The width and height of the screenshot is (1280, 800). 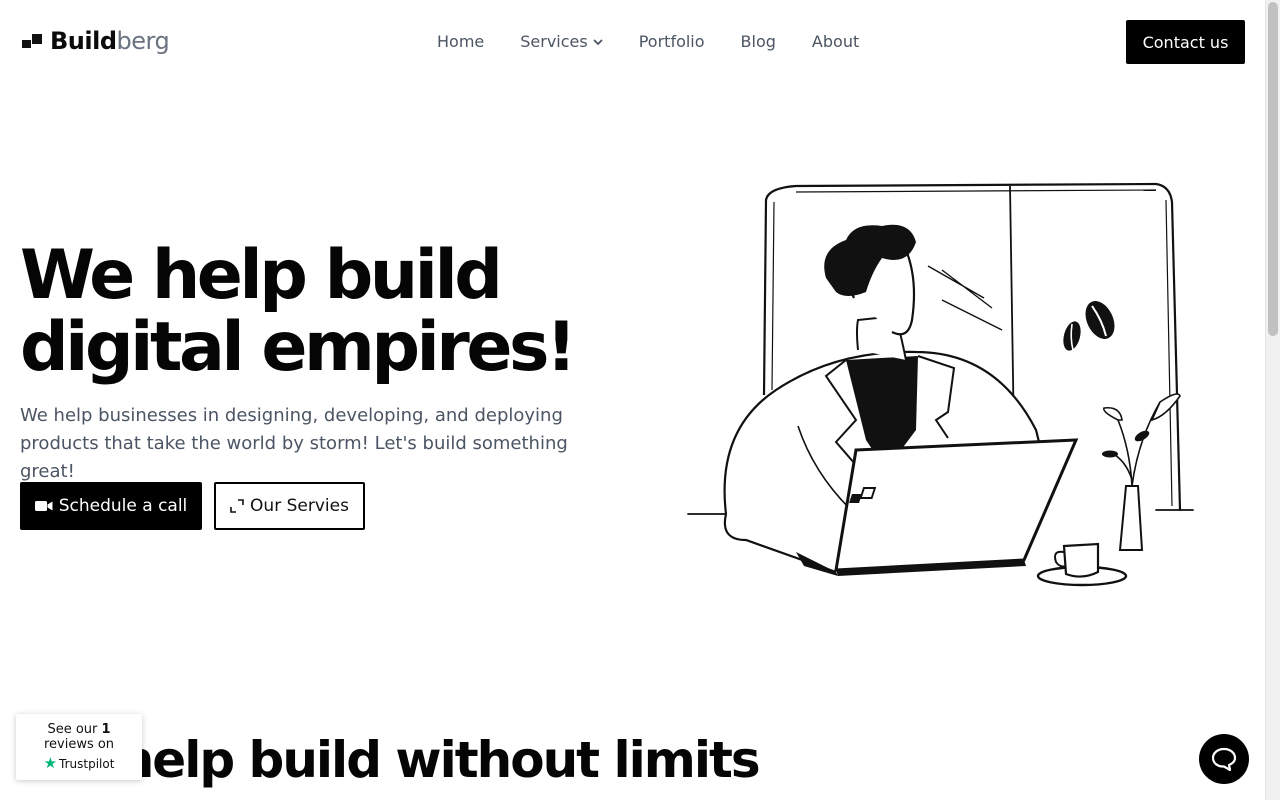 What do you see at coordinates (1273, 169) in the screenshot?
I see `scrollbar-thumb` at bounding box center [1273, 169].